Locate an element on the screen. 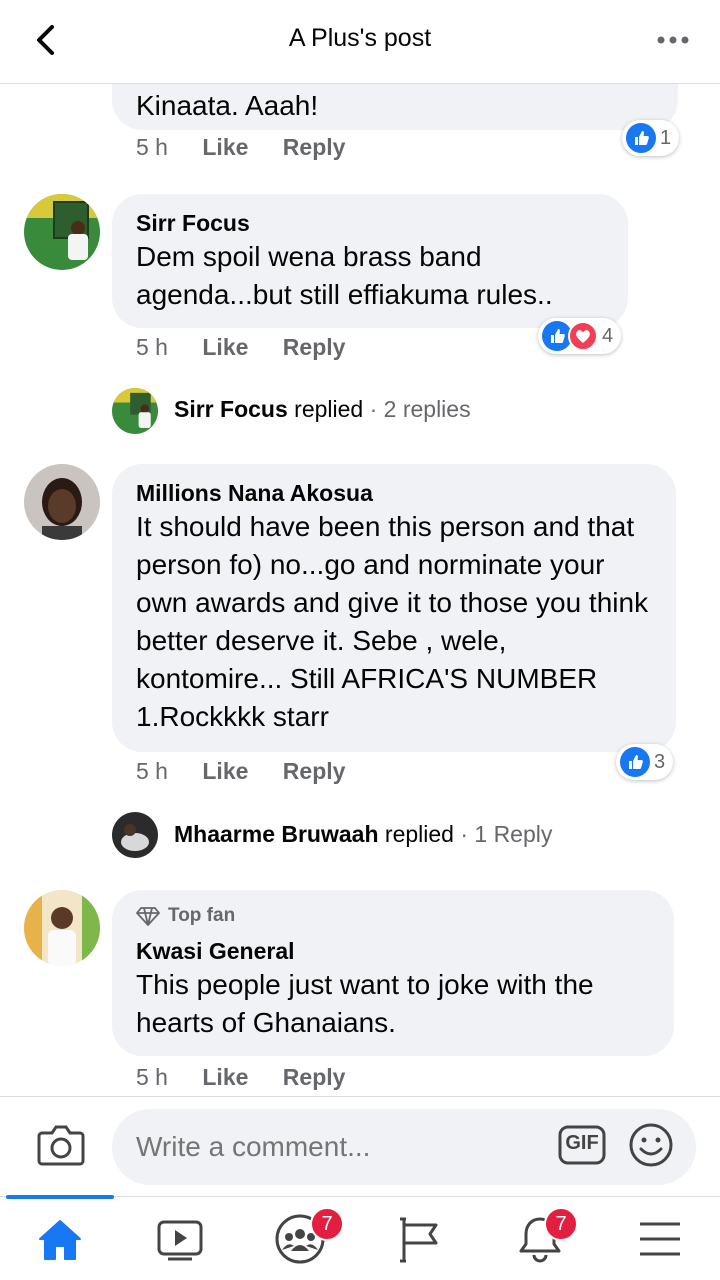 The width and height of the screenshot is (720, 1280). top-bar: A Plus's post is located at coordinates (360, 42).